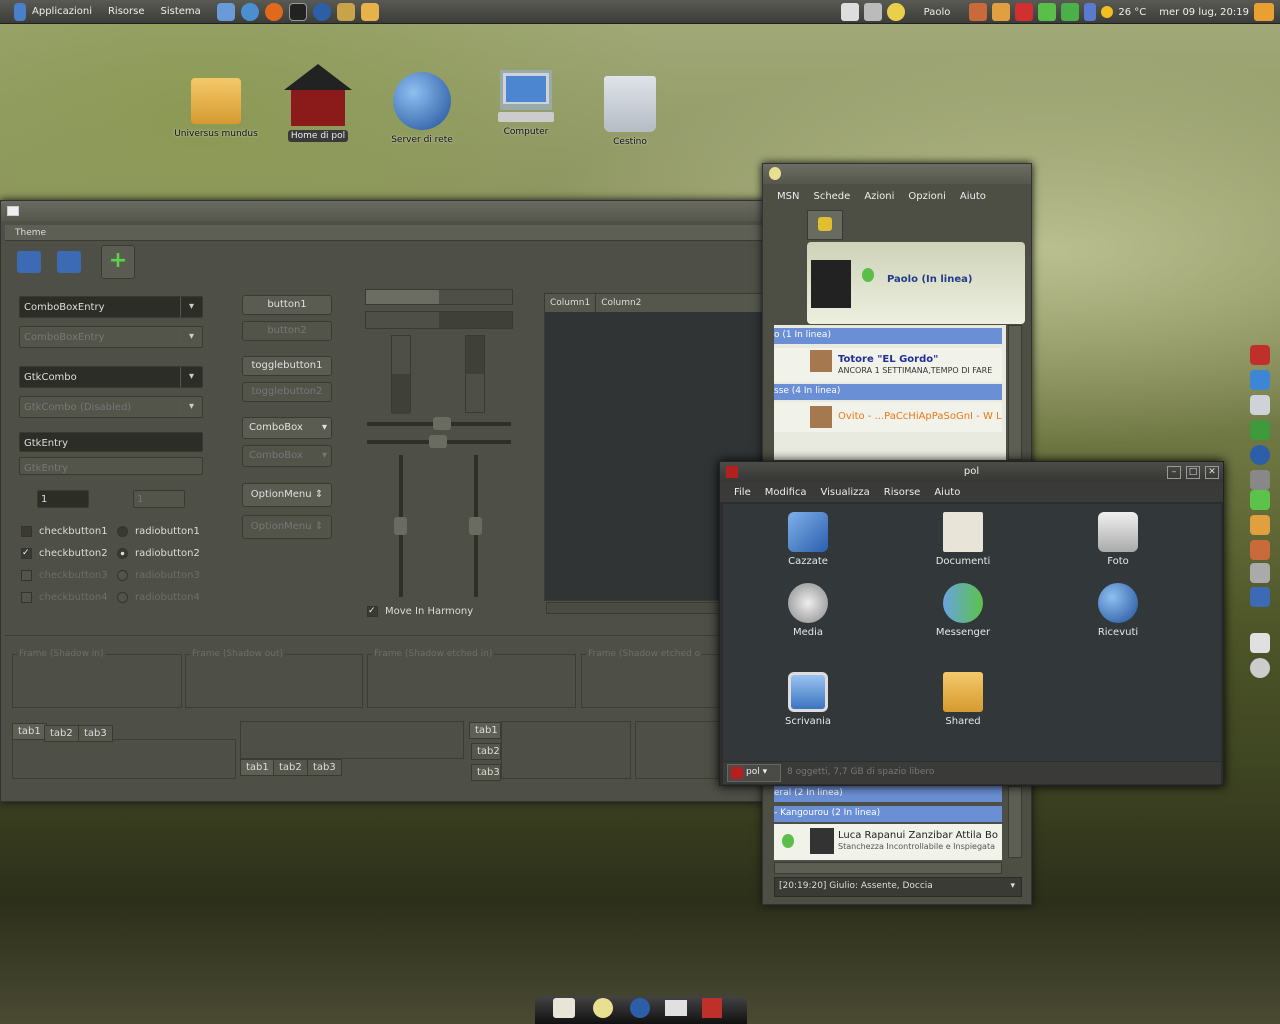 The image size is (1280, 1024). What do you see at coordinates (1264, 12) in the screenshot?
I see `logout-icon` at bounding box center [1264, 12].